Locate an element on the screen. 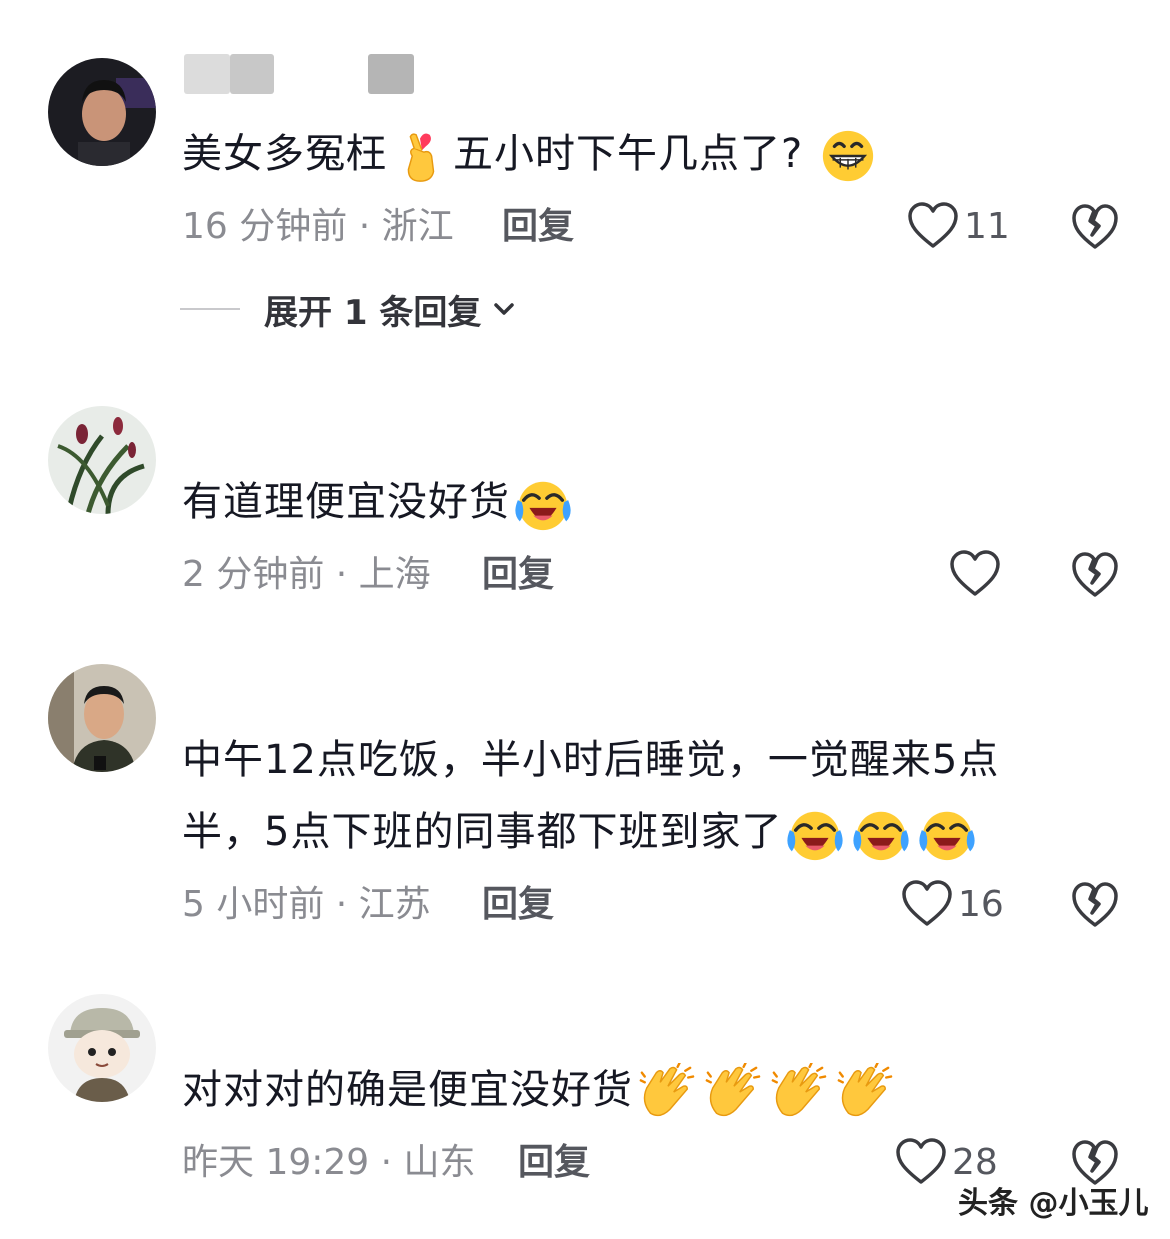 Image resolution: width=1170 pixels, height=1239 pixels. like-button is located at coordinates (977, 574).